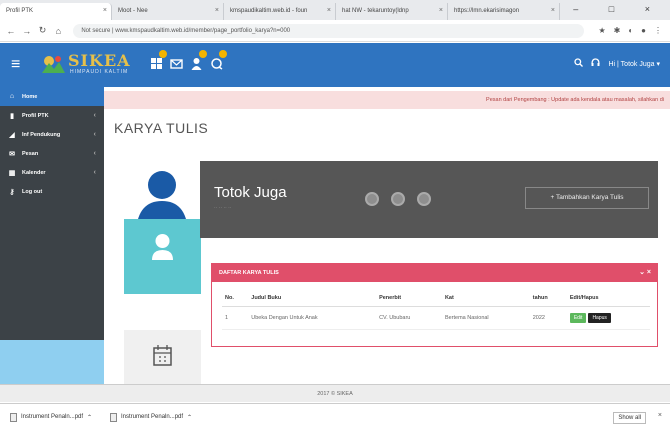 The width and height of the screenshot is (670, 430). Describe the element at coordinates (487, 11) in the screenshot. I see `tab-title: https://lmn.ekarisimagon` at that location.